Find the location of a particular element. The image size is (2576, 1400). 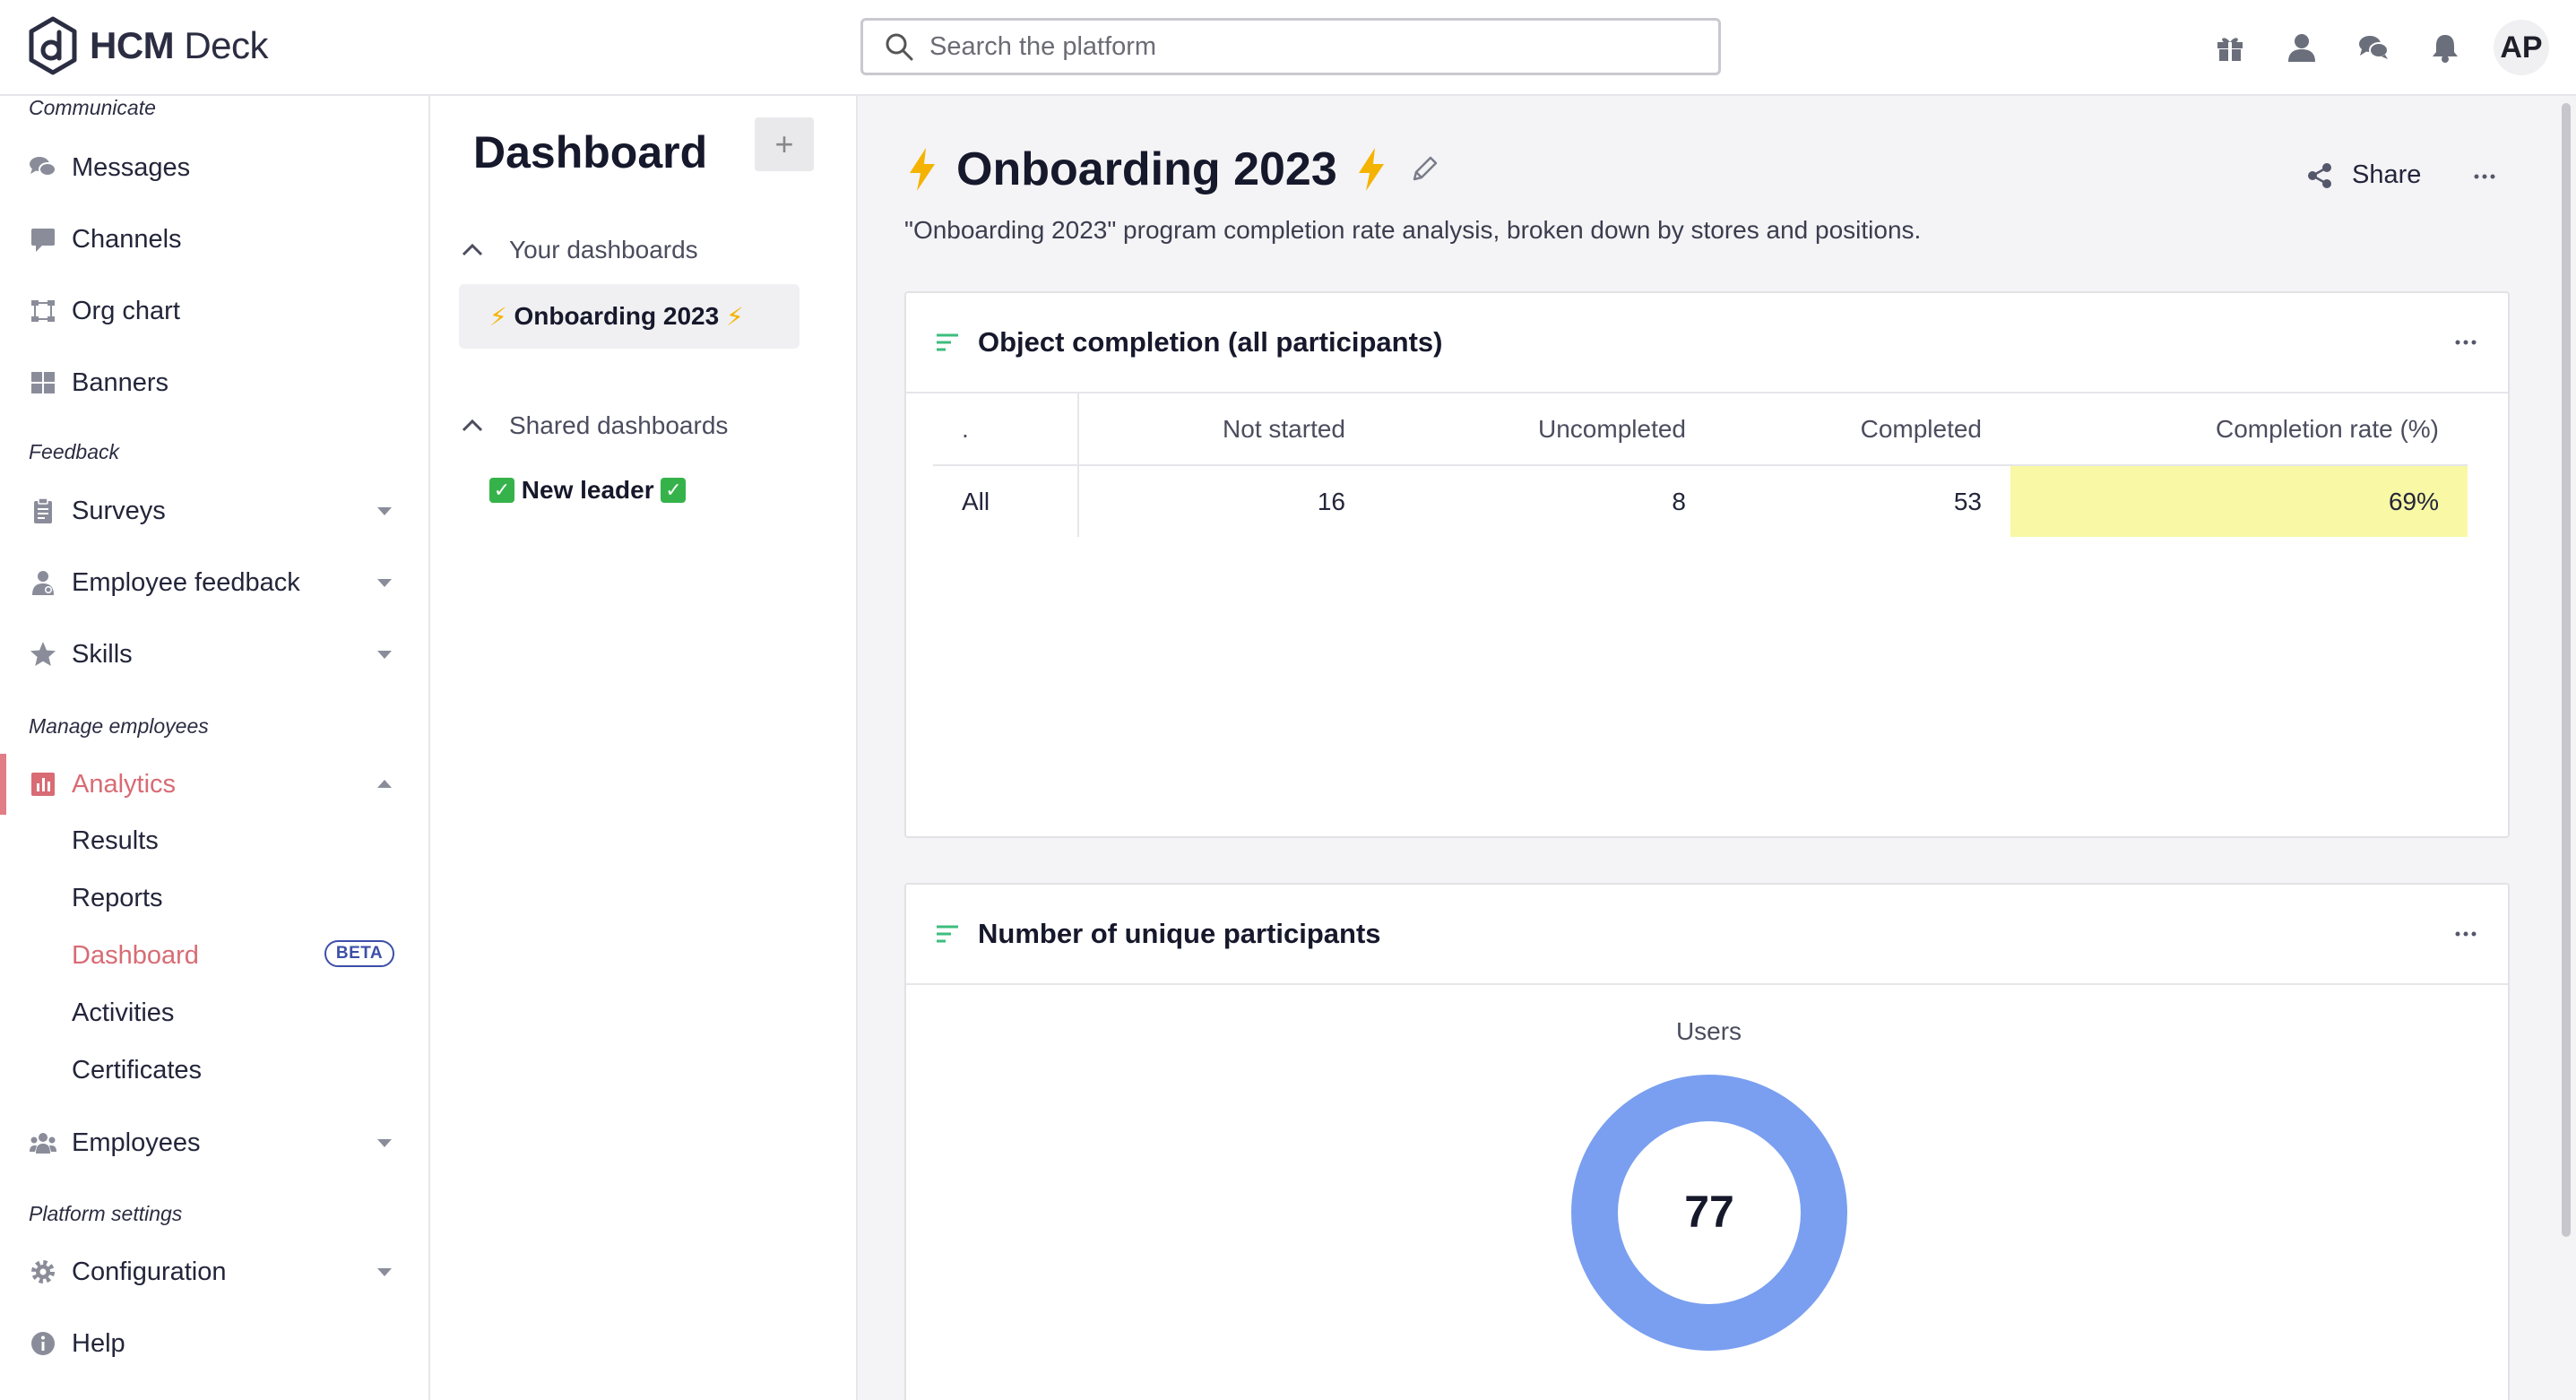

search-input is located at coordinates (1305, 46).